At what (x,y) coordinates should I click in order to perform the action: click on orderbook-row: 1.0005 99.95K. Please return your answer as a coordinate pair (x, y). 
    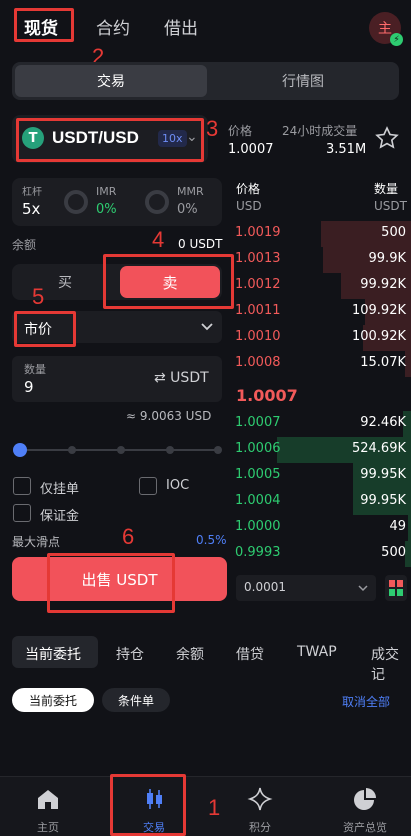
    Looking at the image, I should click on (323, 475).